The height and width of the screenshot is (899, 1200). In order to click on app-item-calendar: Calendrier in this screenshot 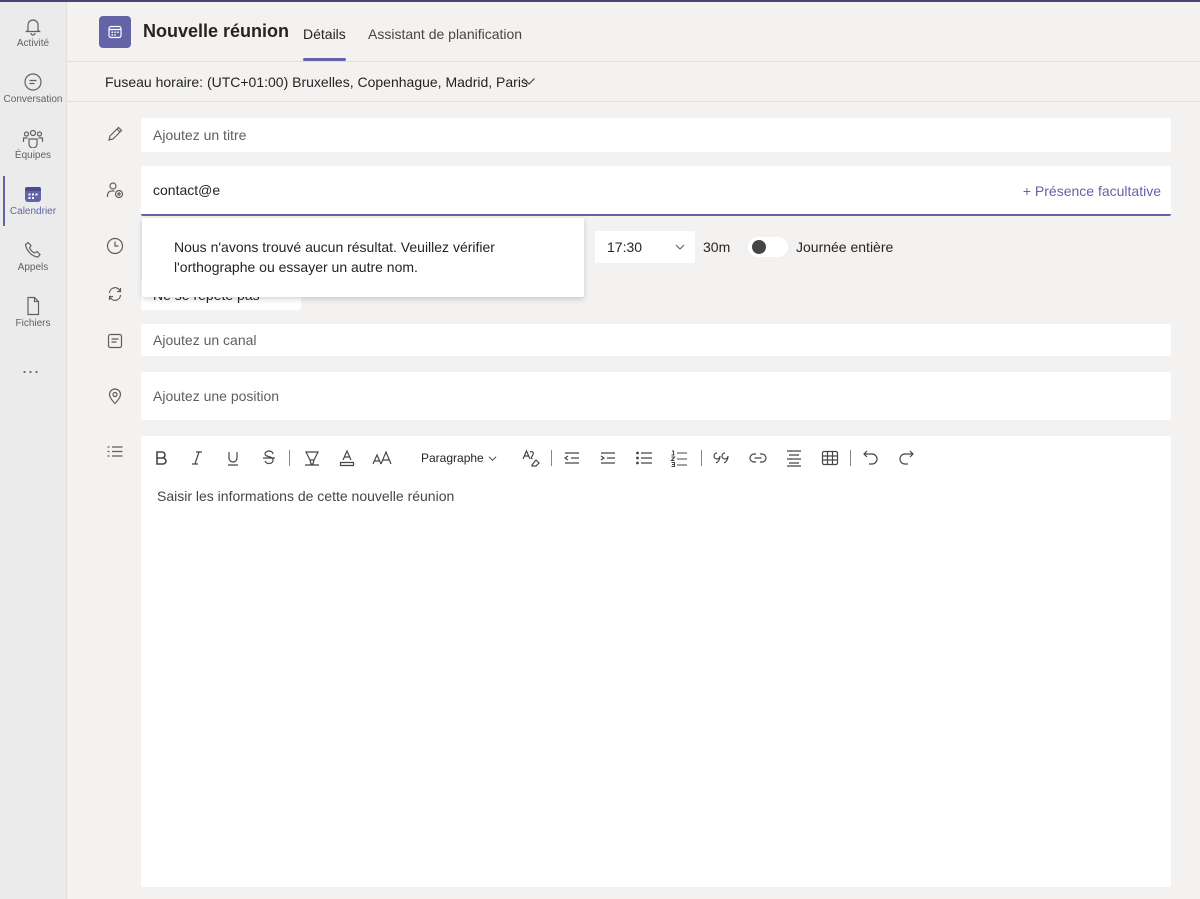, I will do `click(33, 202)`.